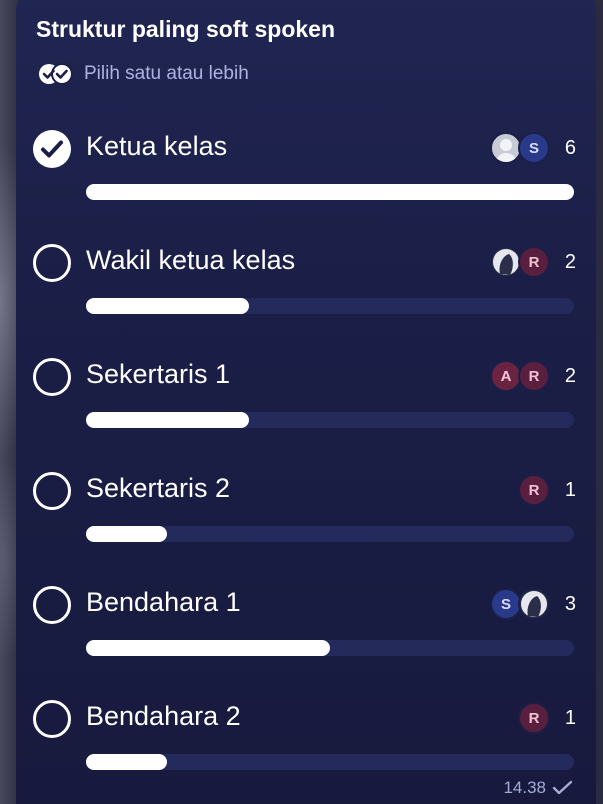  Describe the element at coordinates (570, 147) in the screenshot. I see `vote-count: 6` at that location.